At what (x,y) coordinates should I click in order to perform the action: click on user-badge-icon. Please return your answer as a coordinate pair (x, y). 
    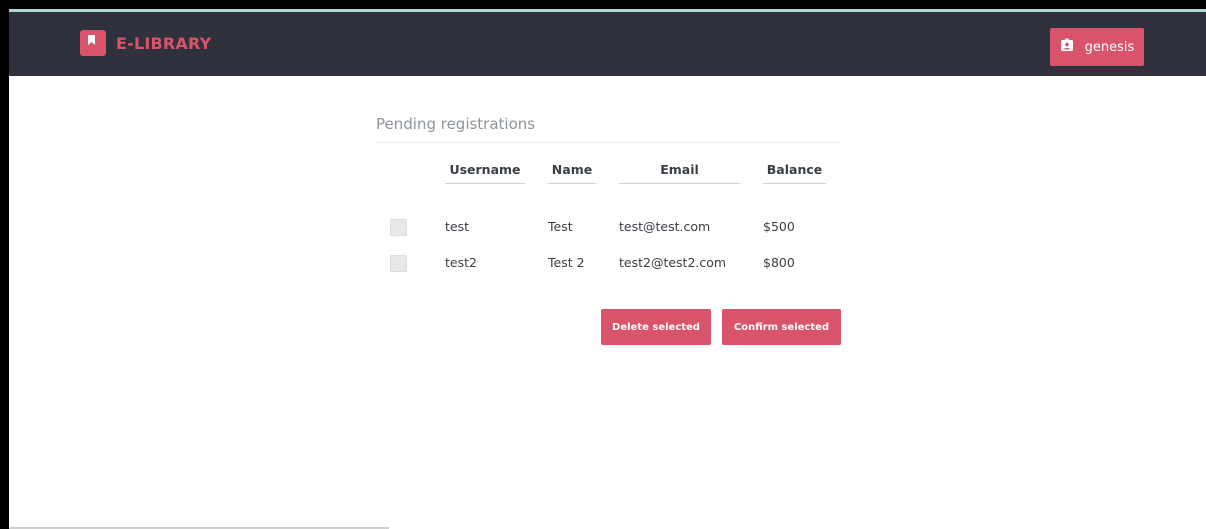
    Looking at the image, I should click on (1067, 47).